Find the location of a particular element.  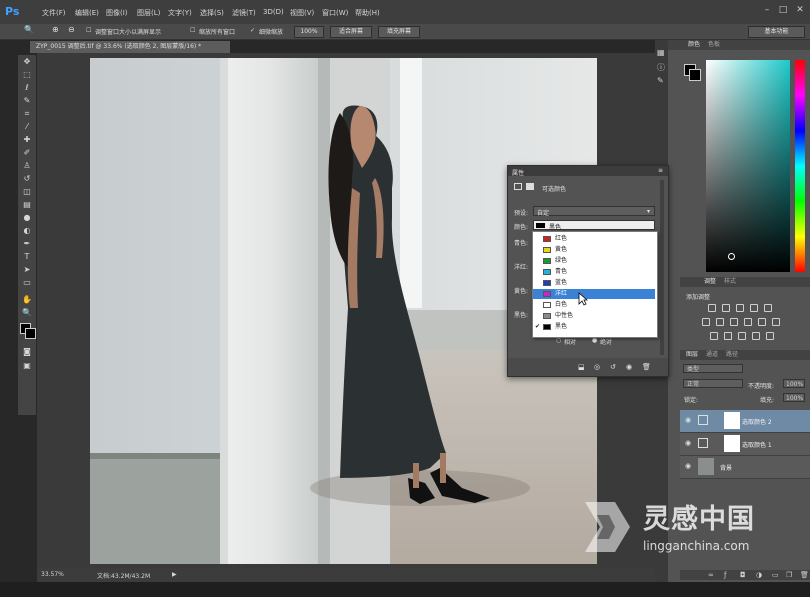

eraser-tool-icon: ◫ is located at coordinates (27, 192).